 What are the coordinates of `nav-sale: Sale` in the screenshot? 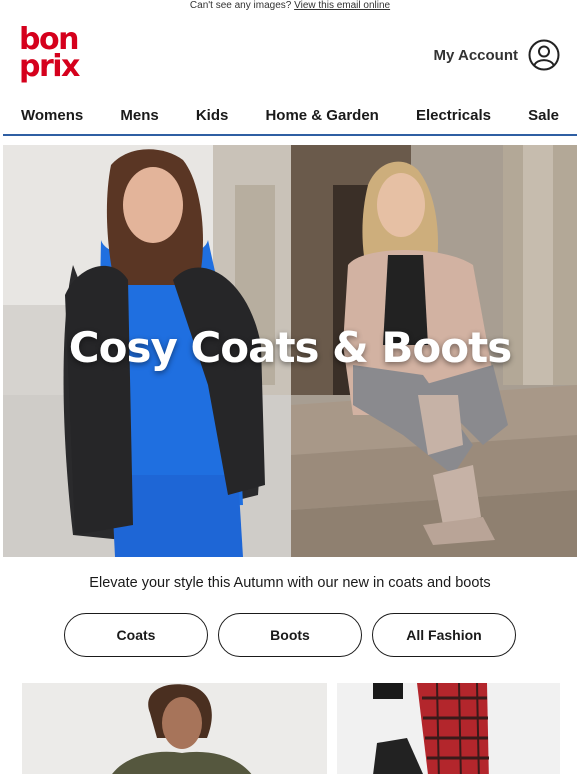 It's located at (543, 115).